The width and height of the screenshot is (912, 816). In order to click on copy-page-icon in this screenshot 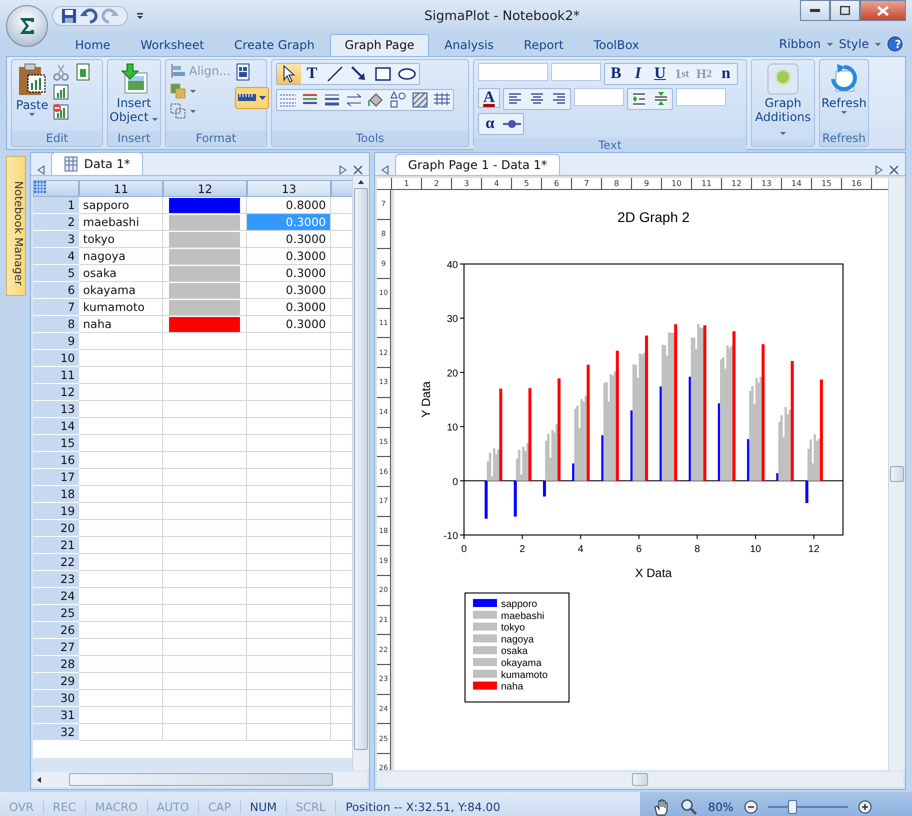, I will do `click(83, 72)`.